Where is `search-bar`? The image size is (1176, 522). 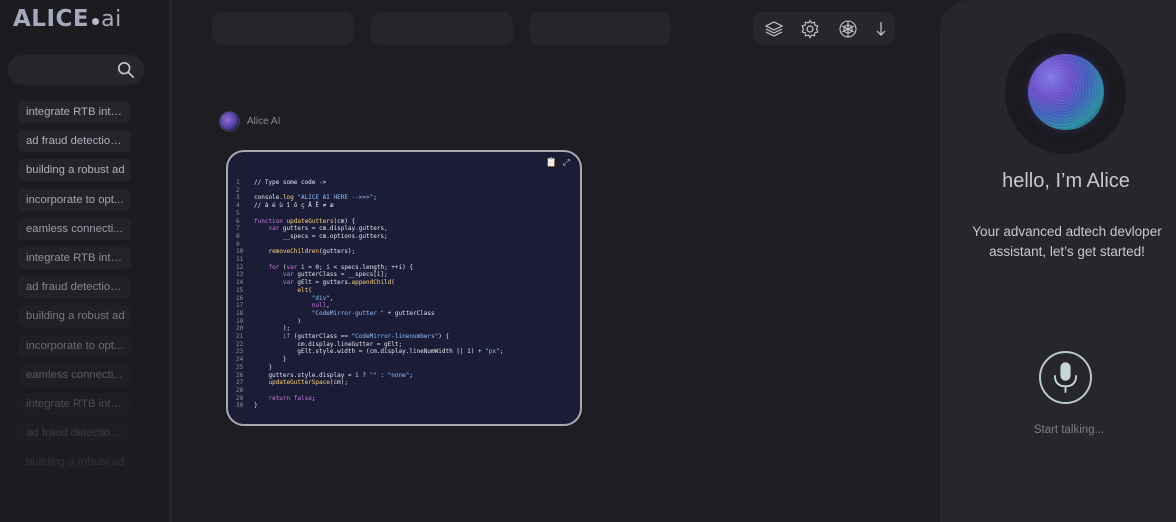 search-bar is located at coordinates (76, 70).